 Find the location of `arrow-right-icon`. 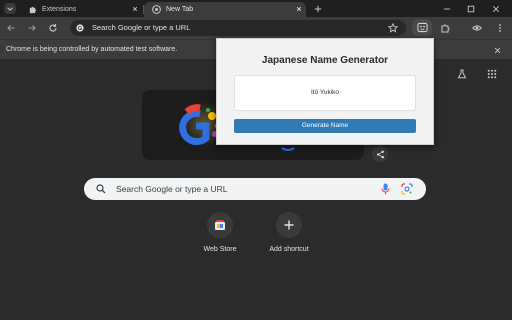

arrow-right-icon is located at coordinates (32, 28).